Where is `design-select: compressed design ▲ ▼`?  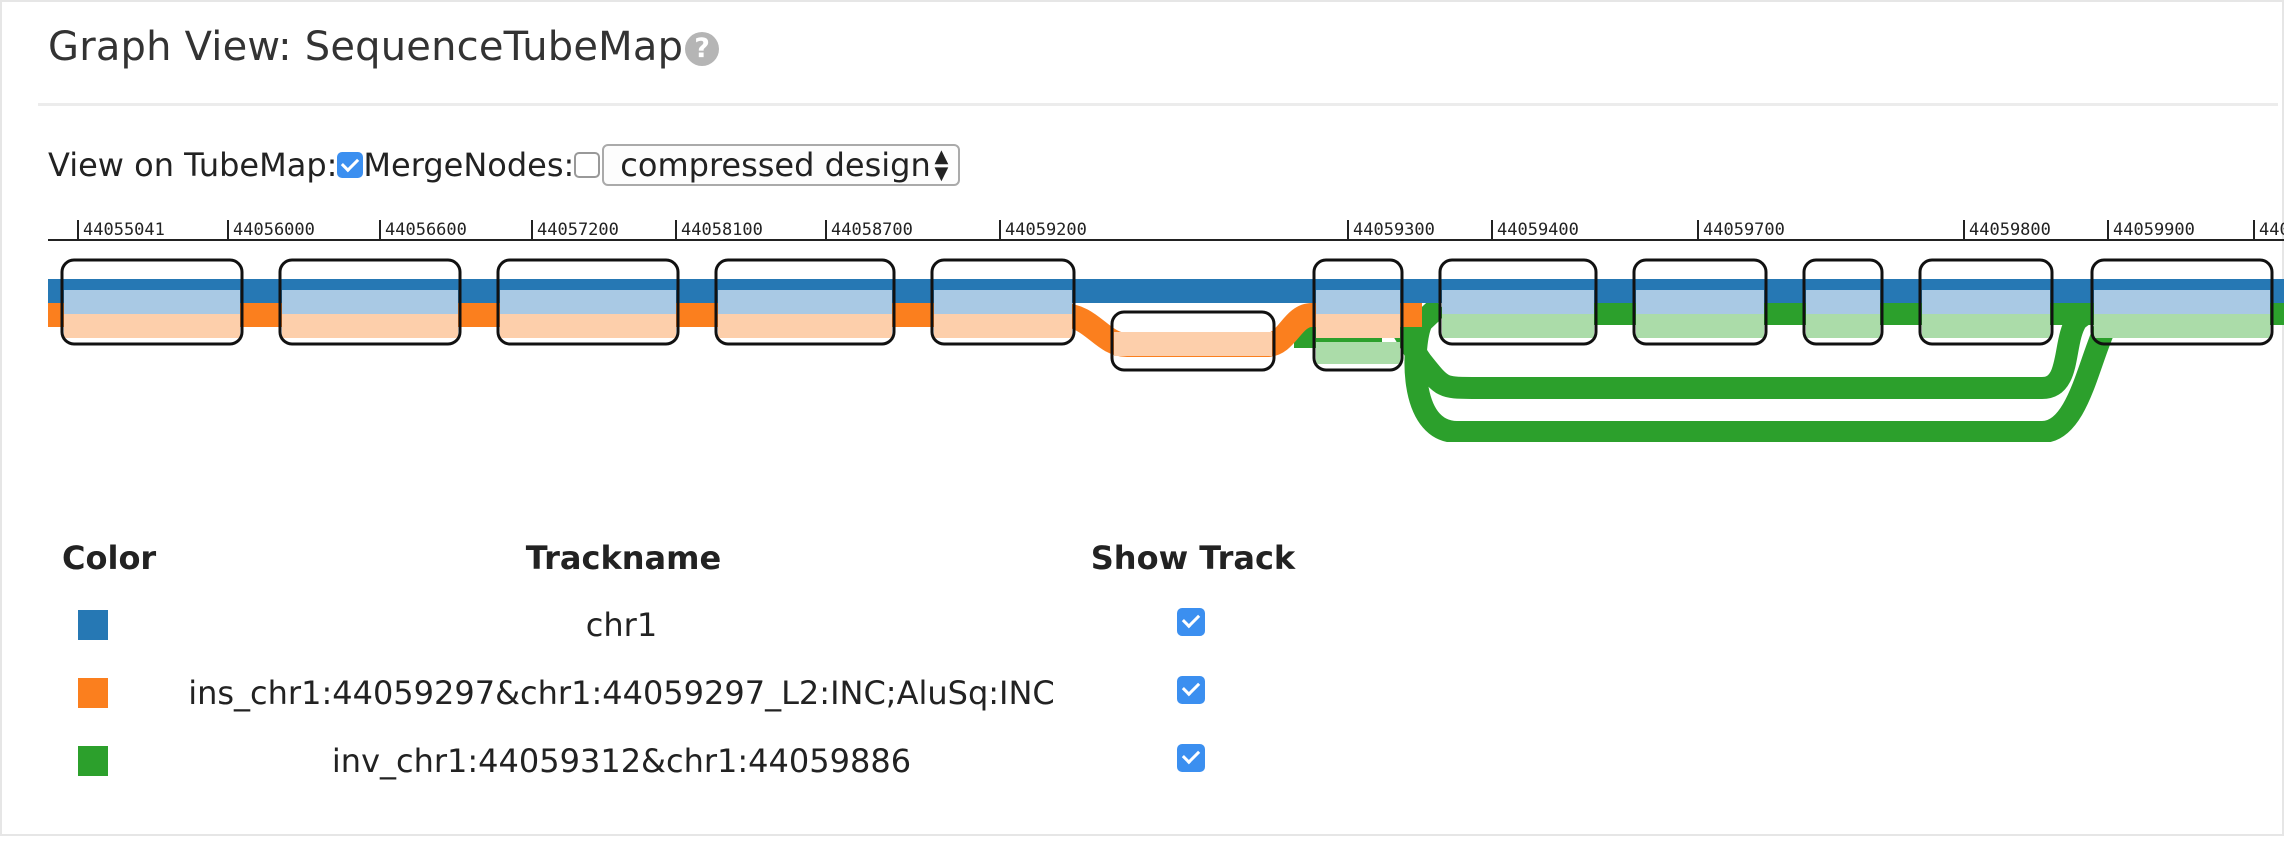
design-select: compressed design ▲ ▼ is located at coordinates (781, 165).